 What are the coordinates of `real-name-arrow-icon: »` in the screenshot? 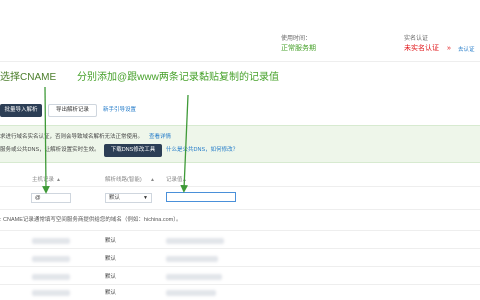 It's located at (449, 48).